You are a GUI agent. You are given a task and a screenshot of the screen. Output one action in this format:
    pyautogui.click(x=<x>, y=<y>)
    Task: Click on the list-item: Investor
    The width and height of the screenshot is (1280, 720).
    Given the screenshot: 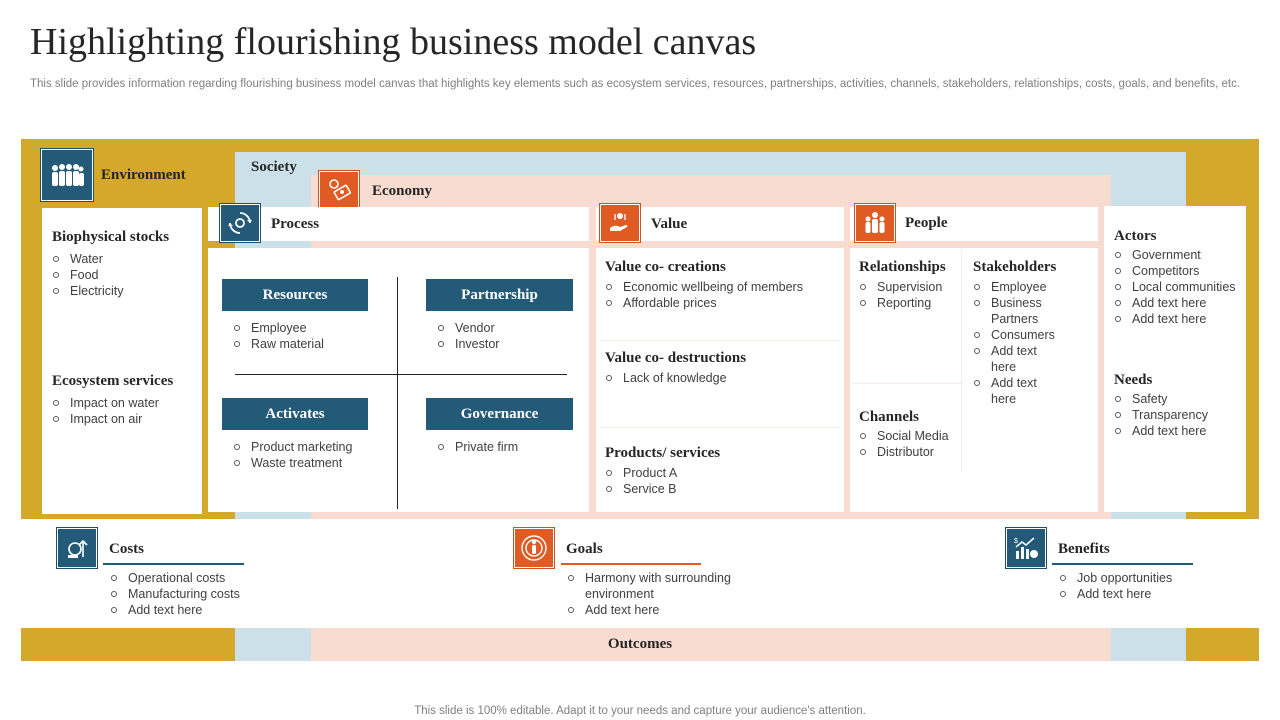 What is the action you would take?
    pyautogui.click(x=507, y=344)
    